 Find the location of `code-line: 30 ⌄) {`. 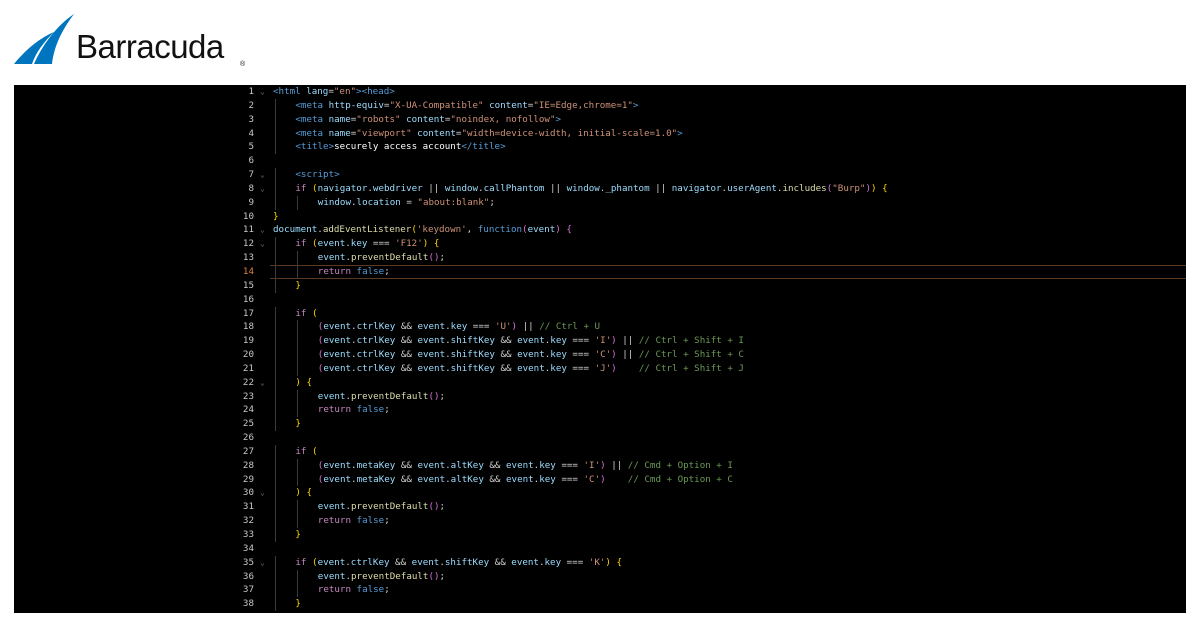

code-line: 30 ⌄) { is located at coordinates (600, 493).